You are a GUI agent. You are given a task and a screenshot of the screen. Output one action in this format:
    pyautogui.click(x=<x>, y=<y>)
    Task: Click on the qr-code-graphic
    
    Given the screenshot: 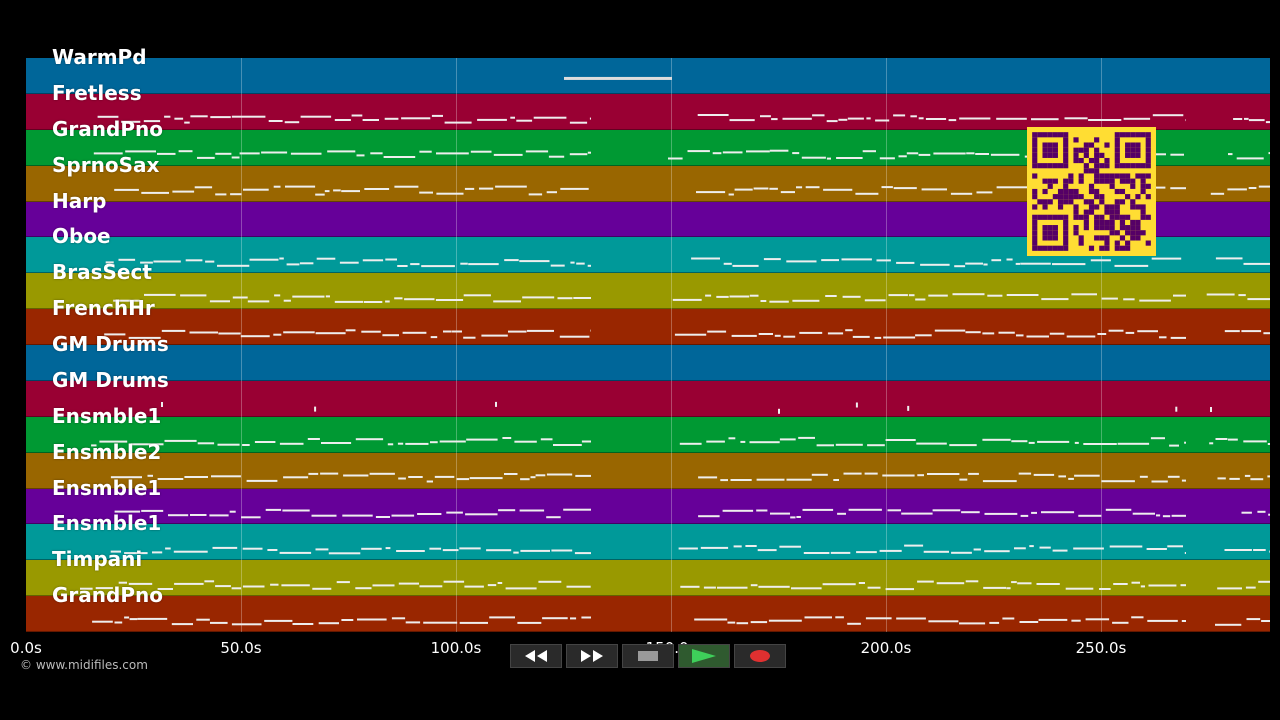 What is the action you would take?
    pyautogui.click(x=1091, y=191)
    